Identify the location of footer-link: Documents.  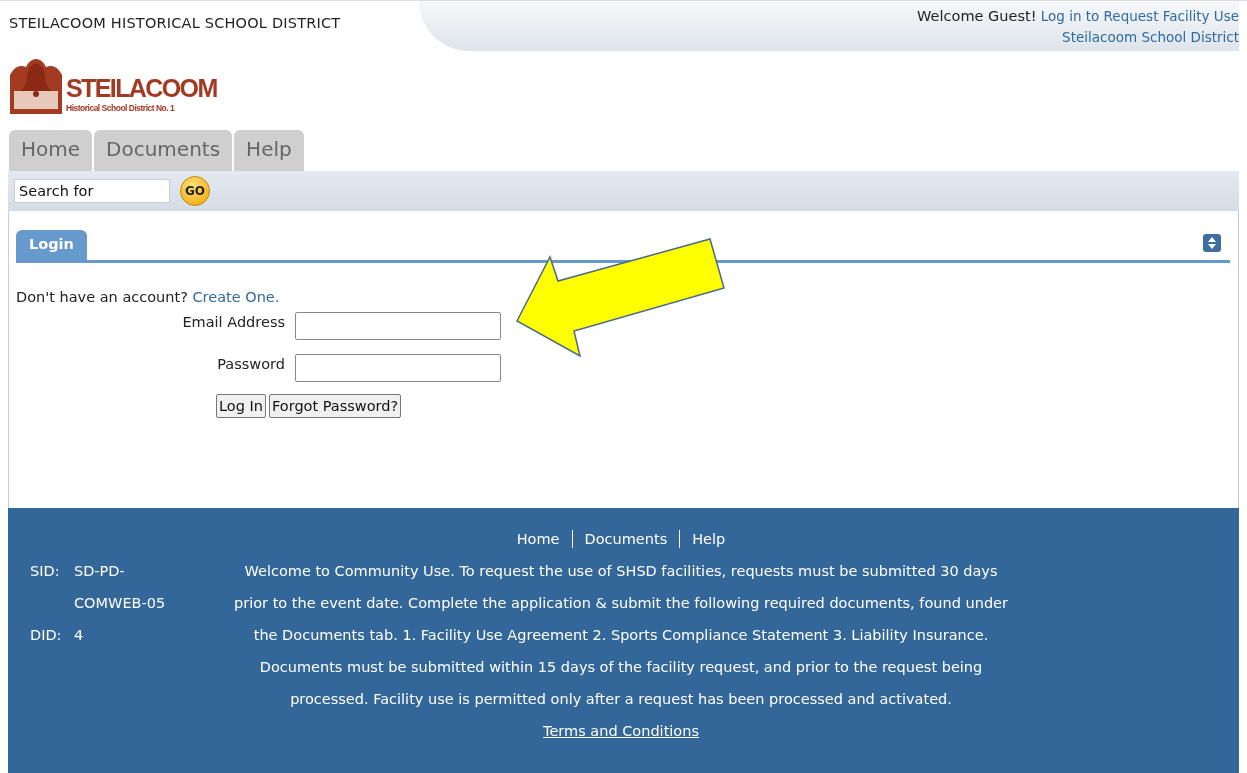
(626, 539).